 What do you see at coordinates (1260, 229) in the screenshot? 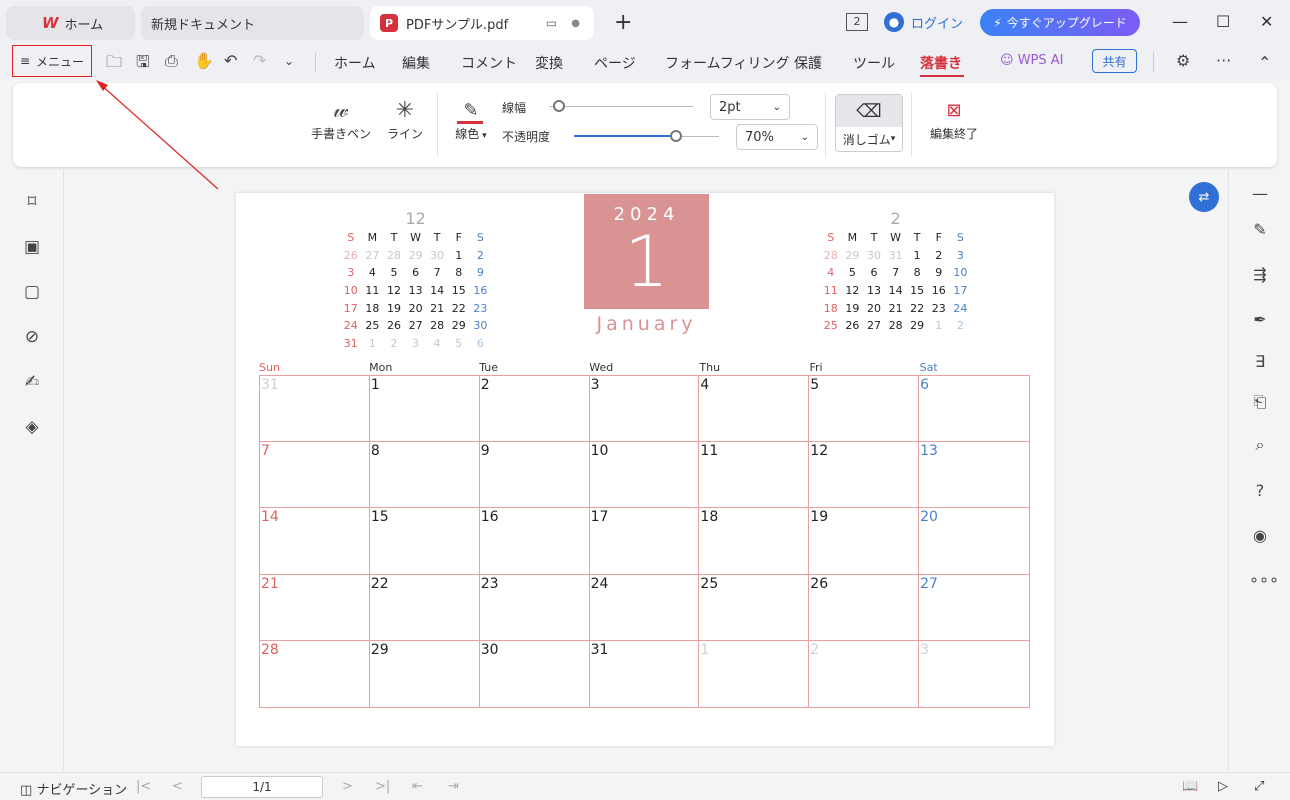
I see `edit-icon: ✎` at bounding box center [1260, 229].